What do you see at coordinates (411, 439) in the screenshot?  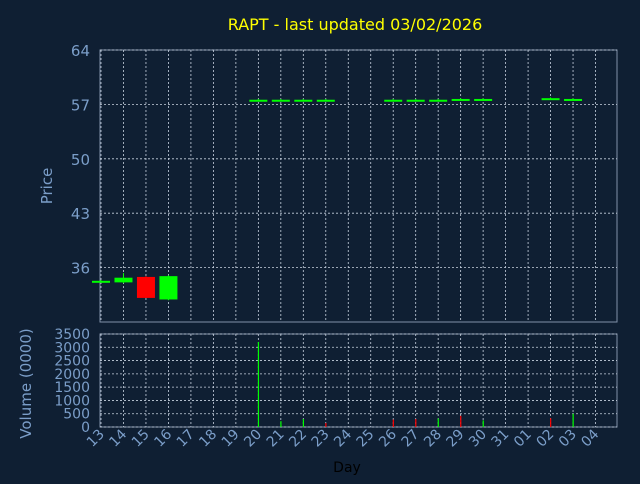 I see `x-tick-label: 27` at bounding box center [411, 439].